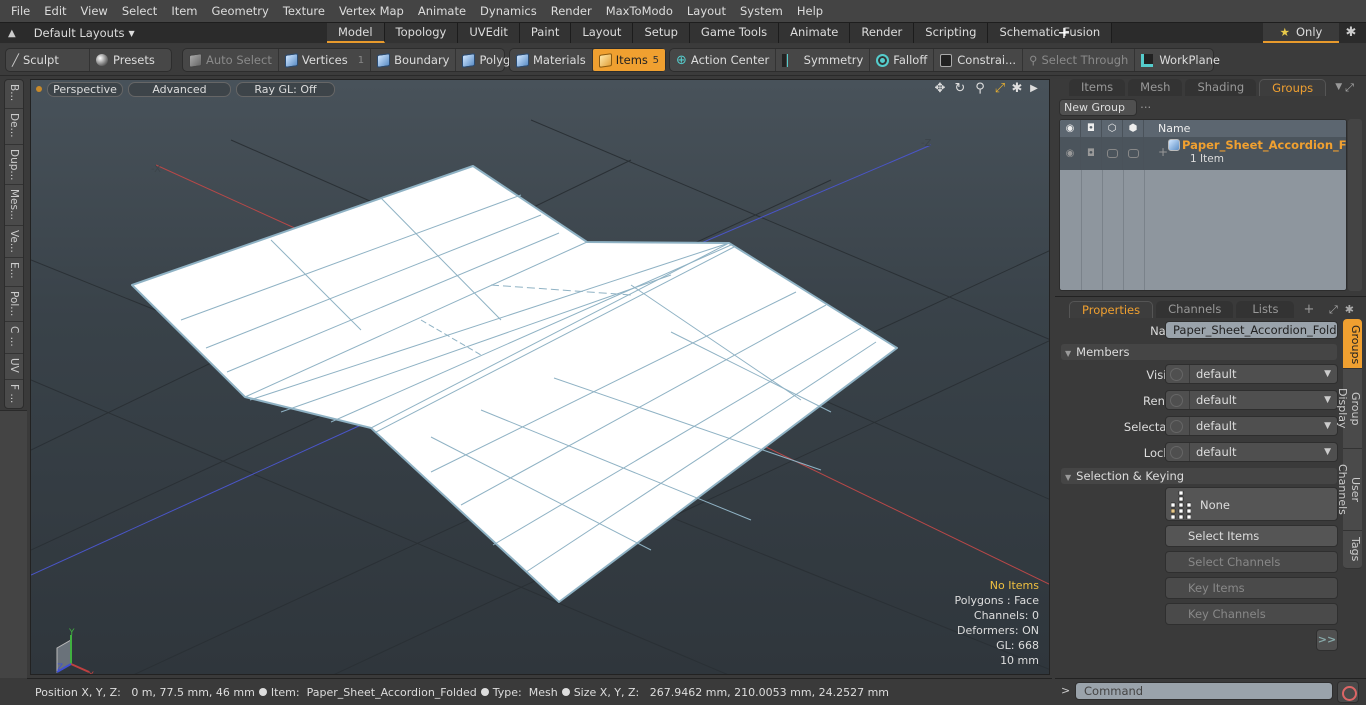 This screenshot has height=705, width=1366. Describe the element at coordinates (55, 11) in the screenshot. I see `menu-edit: Edit` at that location.